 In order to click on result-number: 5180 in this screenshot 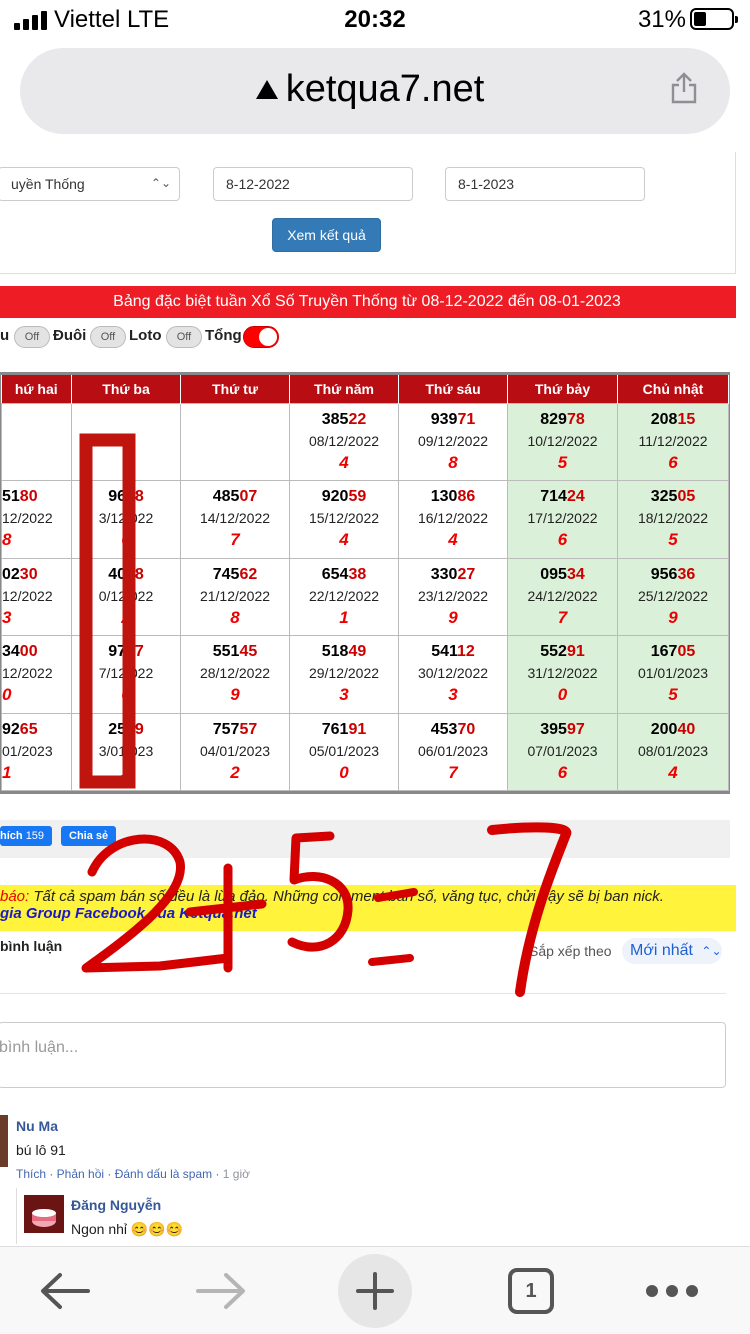, I will do `click(36, 497)`.